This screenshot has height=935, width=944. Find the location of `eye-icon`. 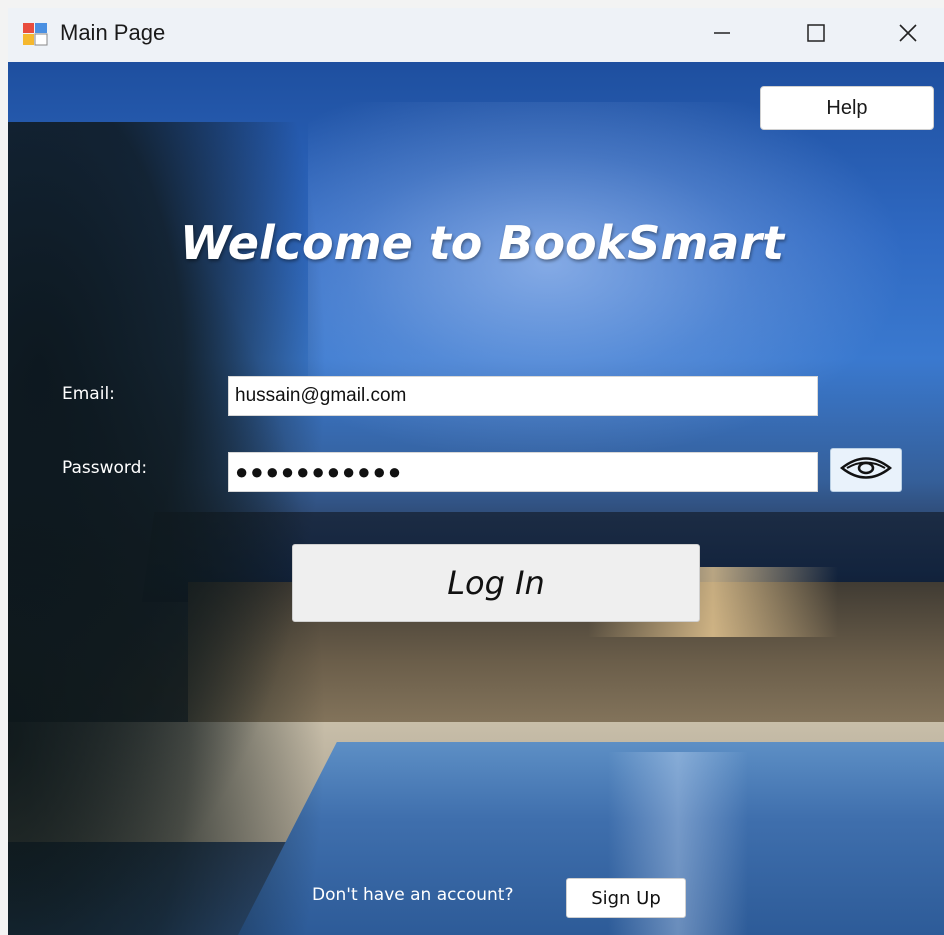

eye-icon is located at coordinates (866, 470).